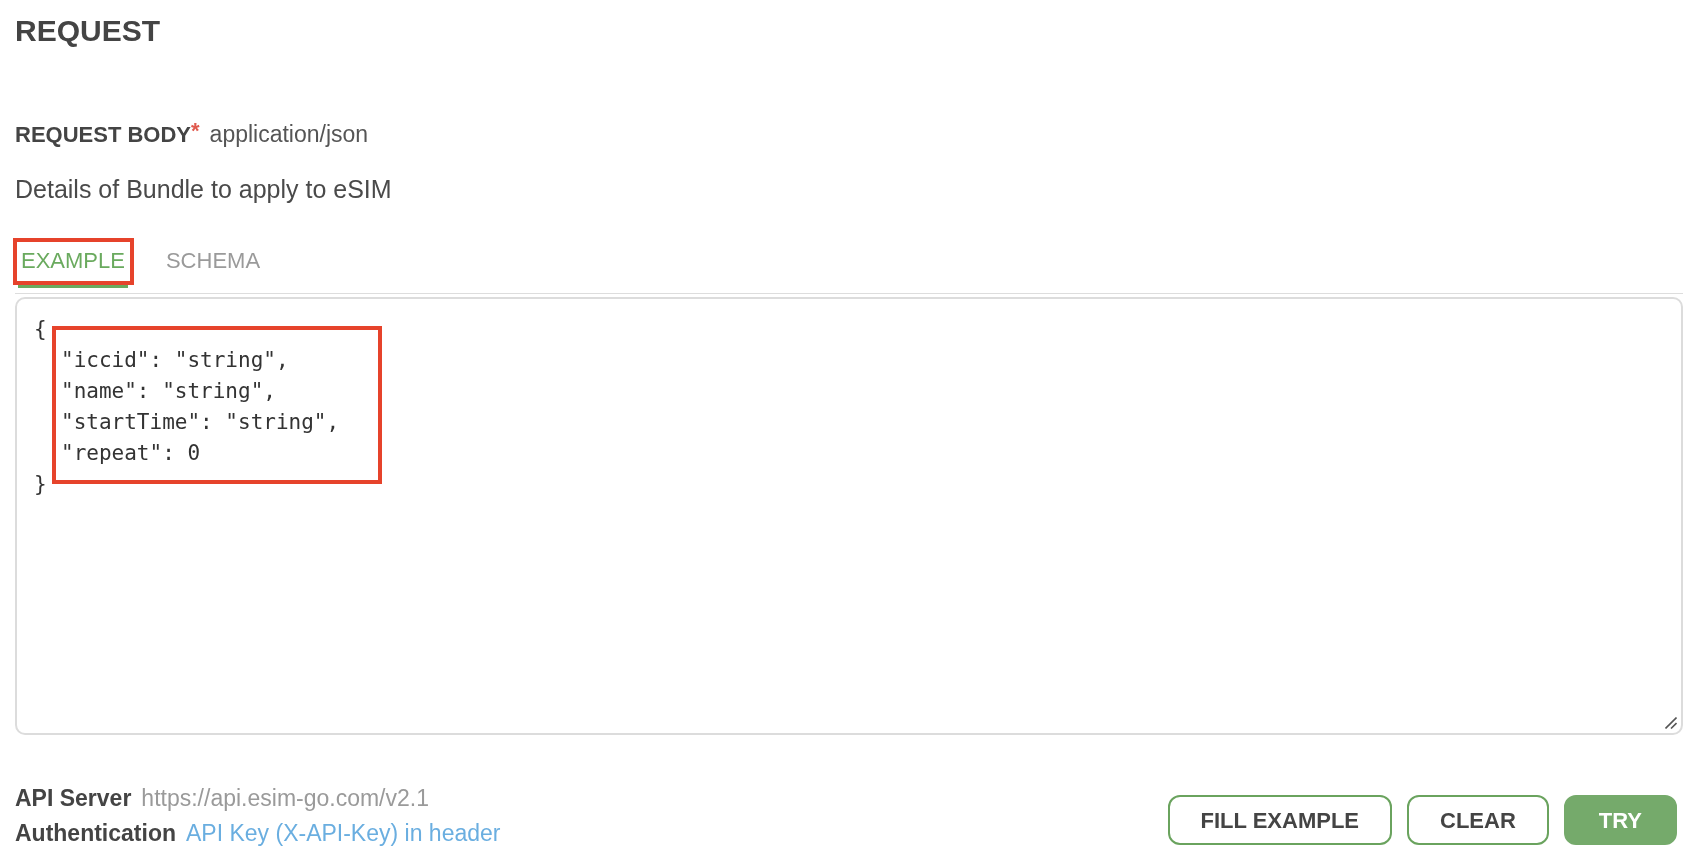  I want to click on action-button: CLEAR, so click(1478, 820).